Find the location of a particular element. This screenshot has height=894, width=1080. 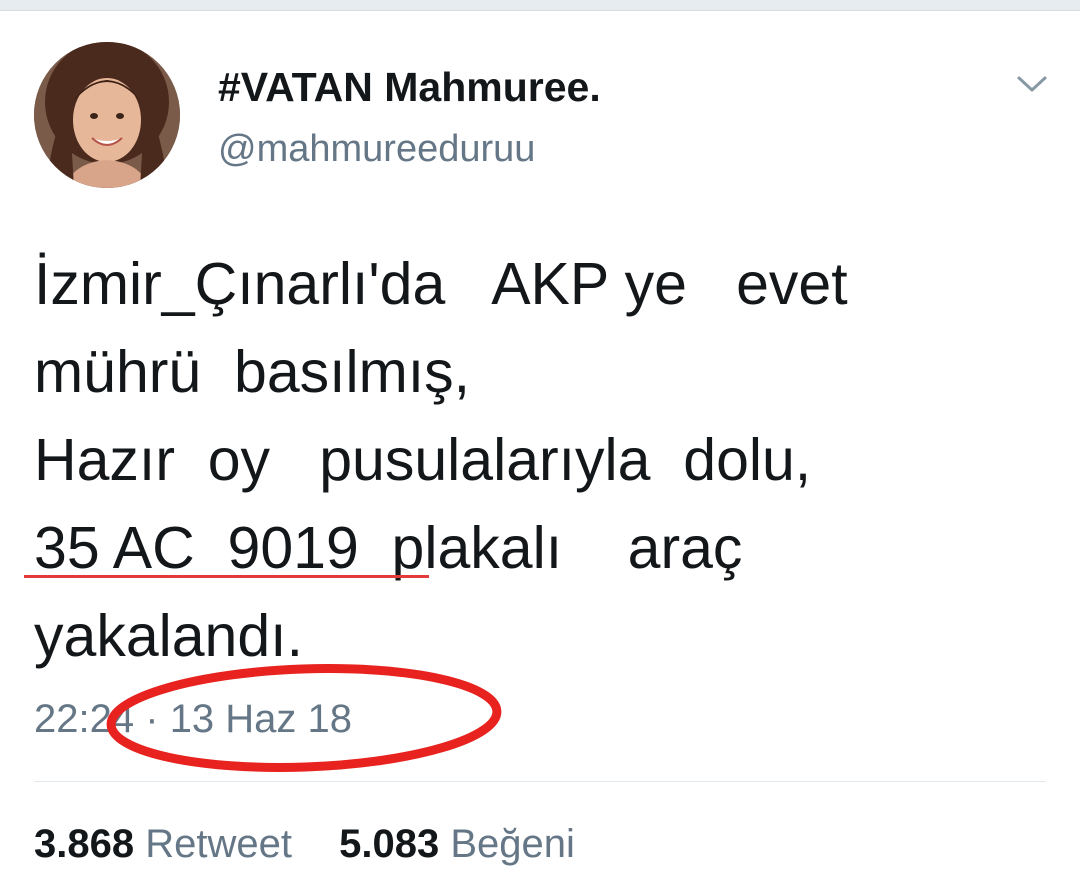

profile-photo-icon is located at coordinates (107, 115).